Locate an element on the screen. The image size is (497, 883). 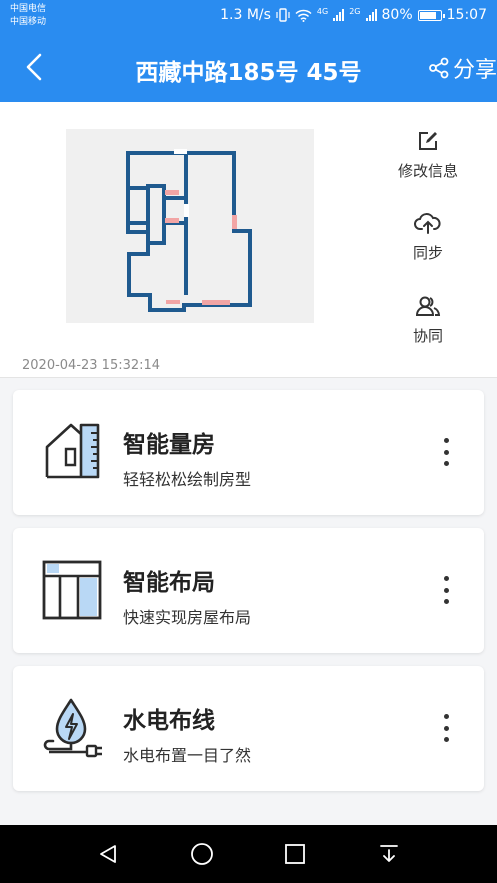
share-button: 分享 is located at coordinates (462, 68).